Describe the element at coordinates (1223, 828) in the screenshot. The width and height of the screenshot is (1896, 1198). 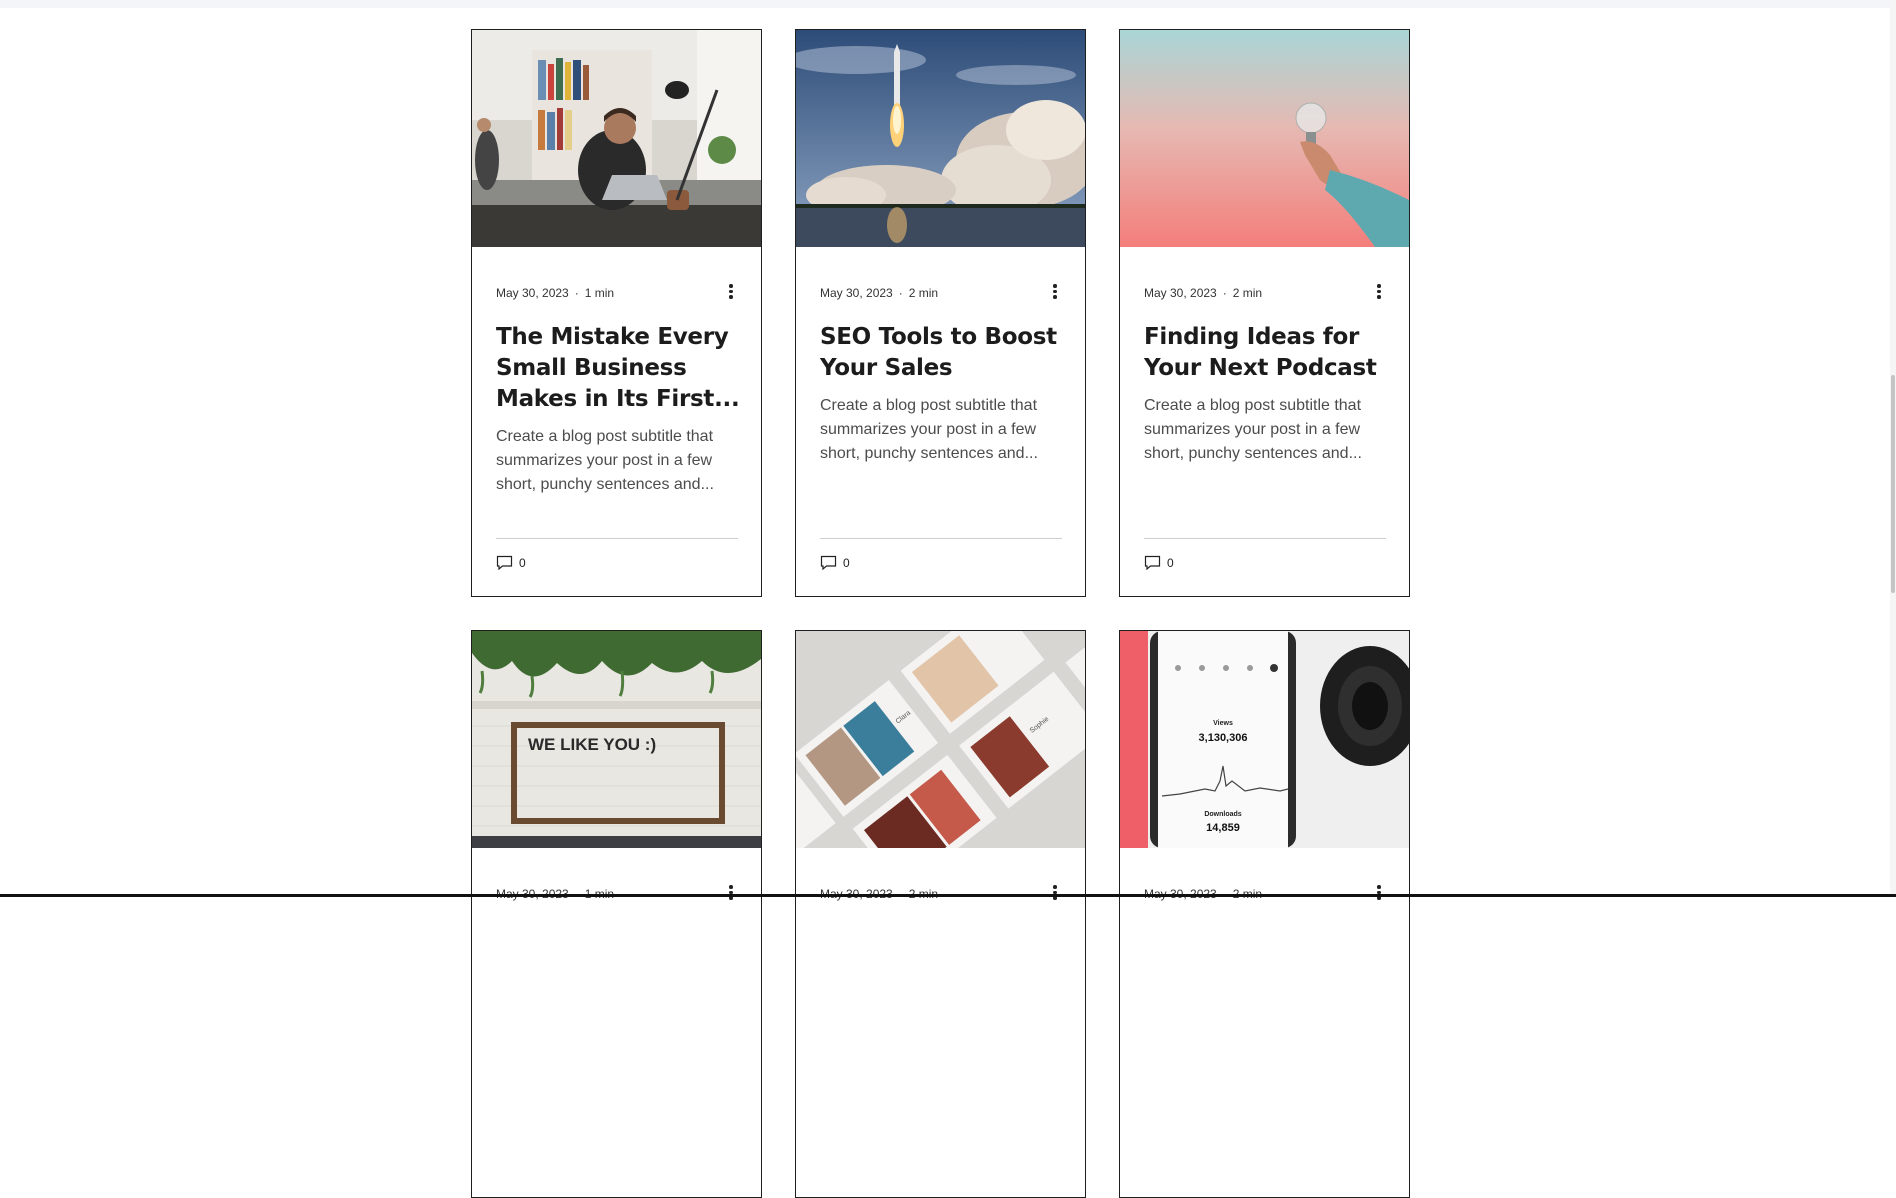
I see `phone-downloads-value: 14,859` at that location.